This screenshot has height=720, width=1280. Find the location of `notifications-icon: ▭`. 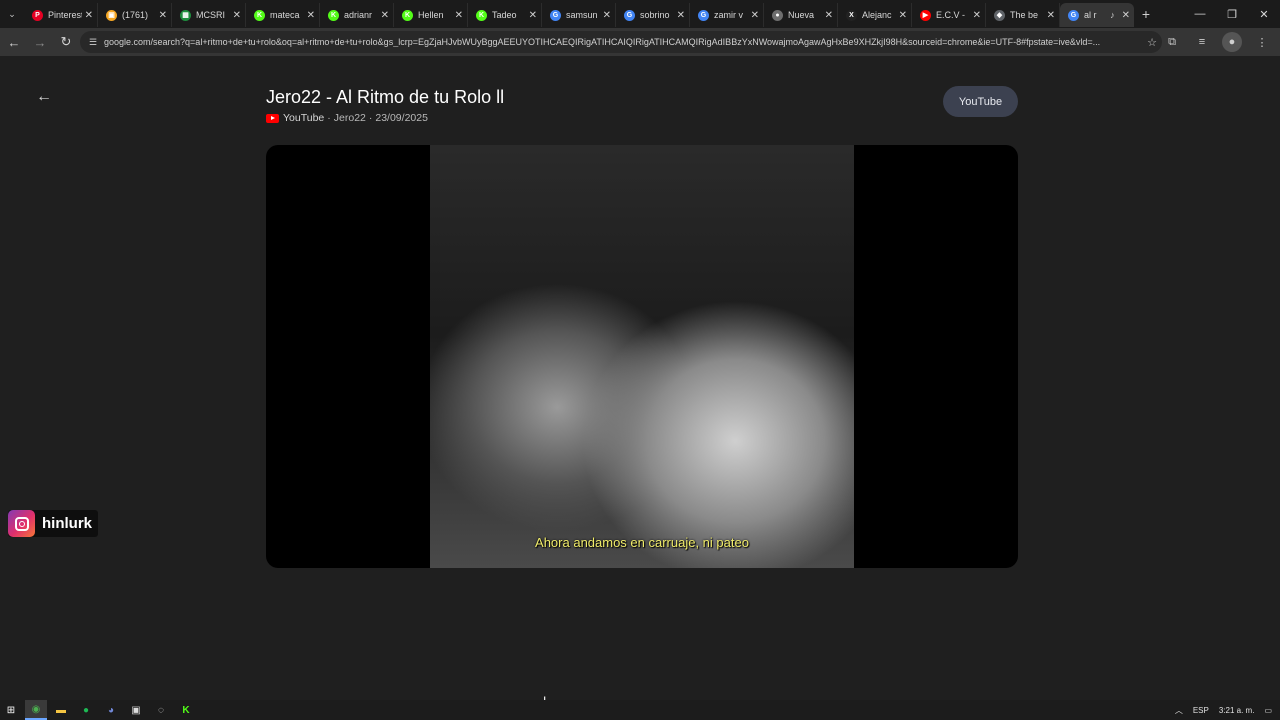

notifications-icon: ▭ is located at coordinates (1268, 710).